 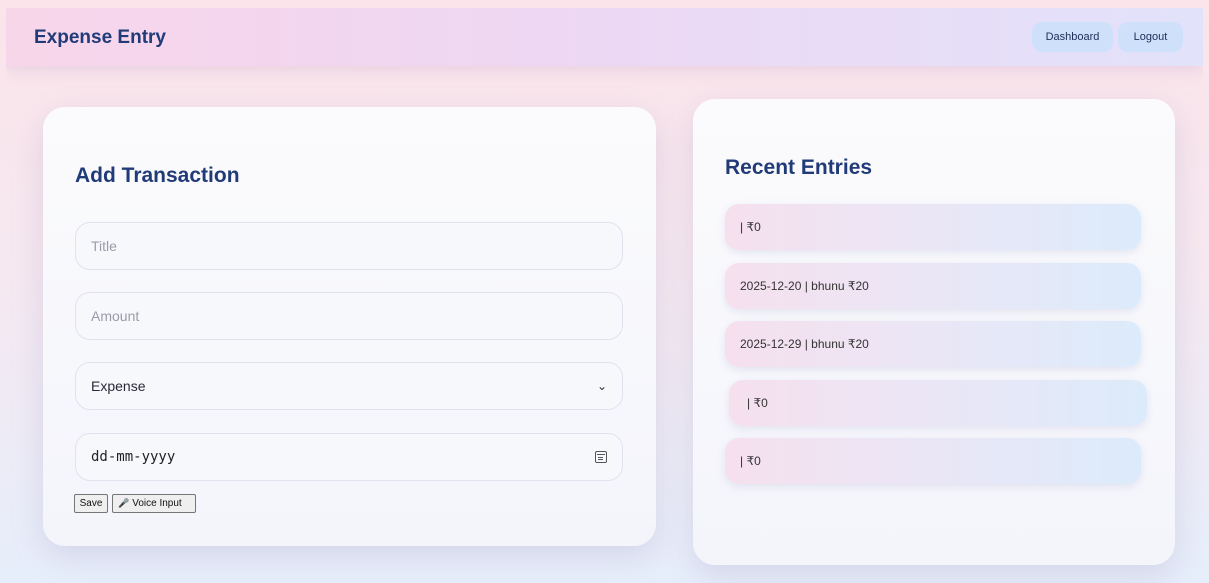 I want to click on date-input: dd-mm-yyyy, so click(x=349, y=457).